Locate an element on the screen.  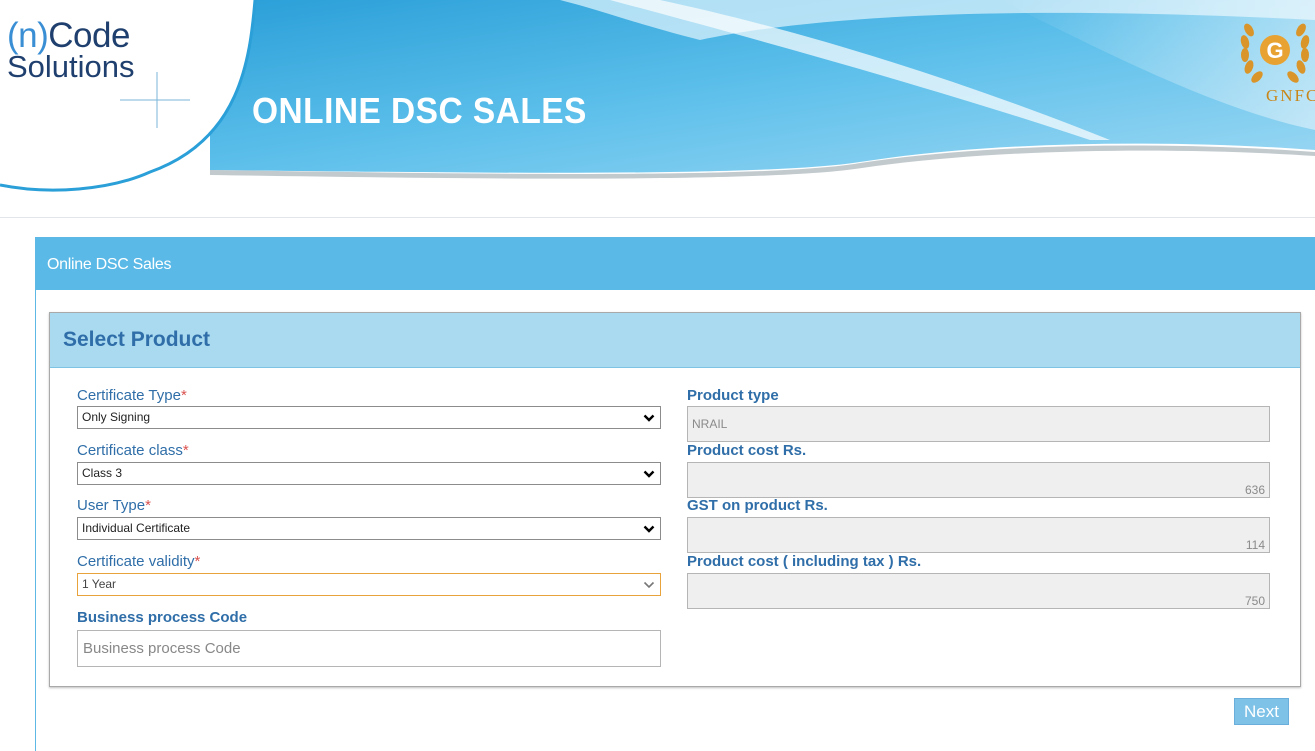
panel-heading: Online DSC Sales is located at coordinates (675, 264).